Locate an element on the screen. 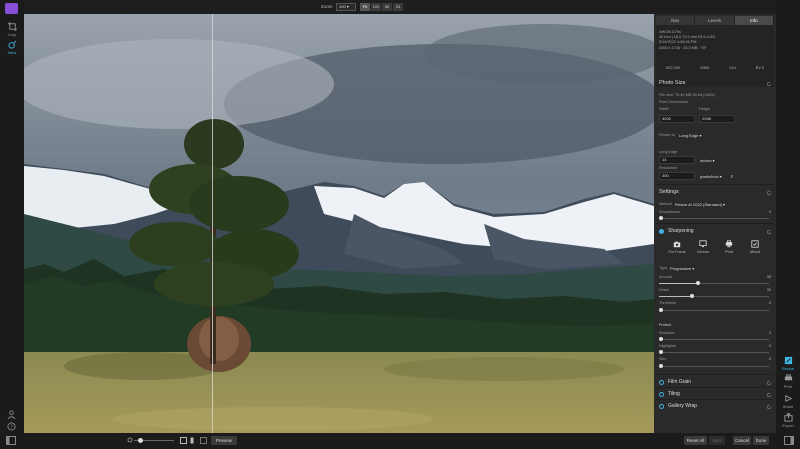 The width and height of the screenshot is (800, 449). zoom-slider-knob is located at coordinates (140, 440).